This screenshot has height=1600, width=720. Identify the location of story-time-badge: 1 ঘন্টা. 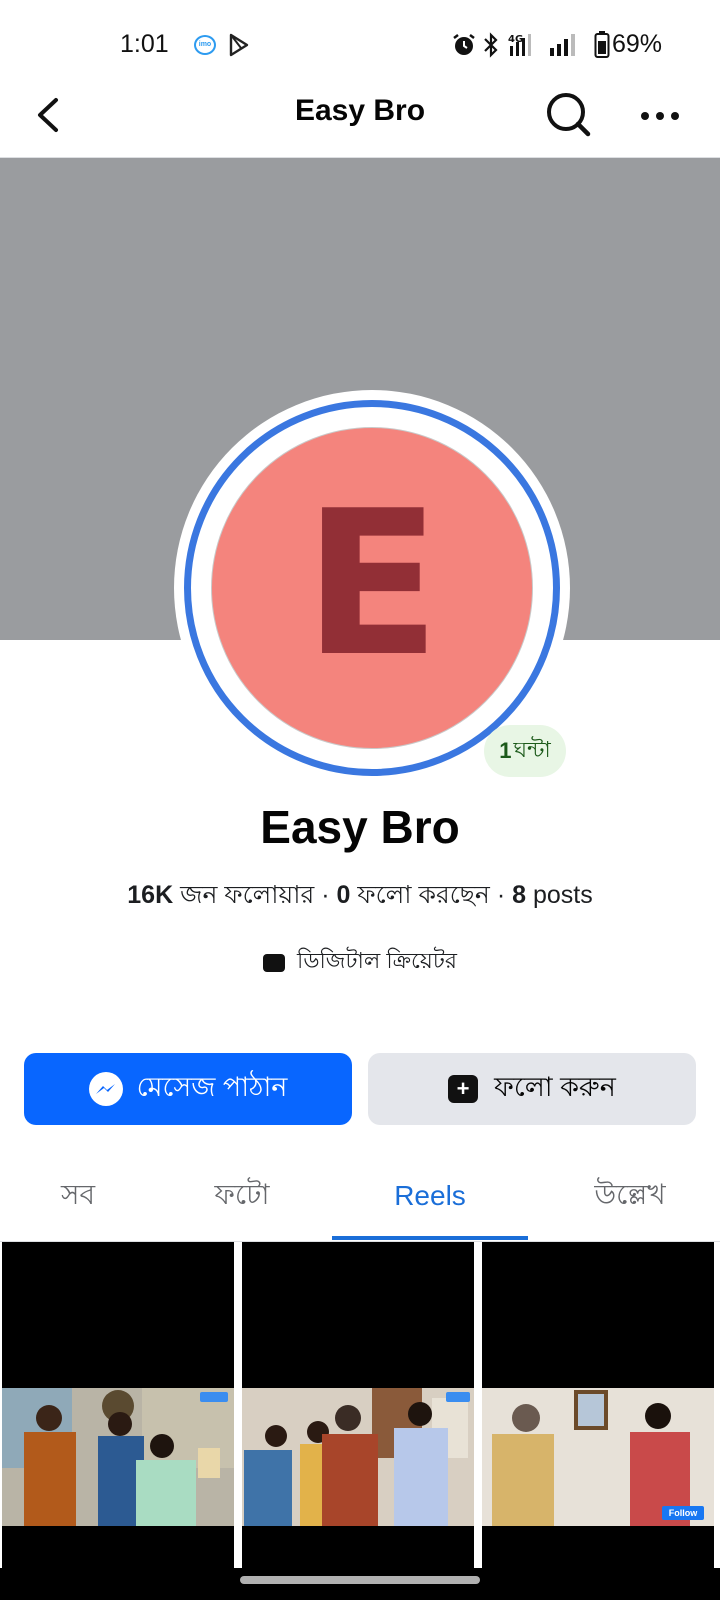
(525, 751).